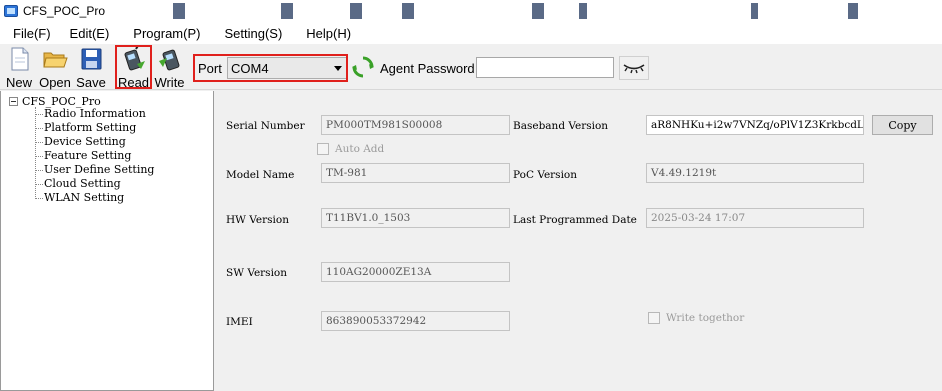 Image resolution: width=942 pixels, height=391 pixels. I want to click on hw-version-field: T11BV1.0_1503, so click(415, 218).